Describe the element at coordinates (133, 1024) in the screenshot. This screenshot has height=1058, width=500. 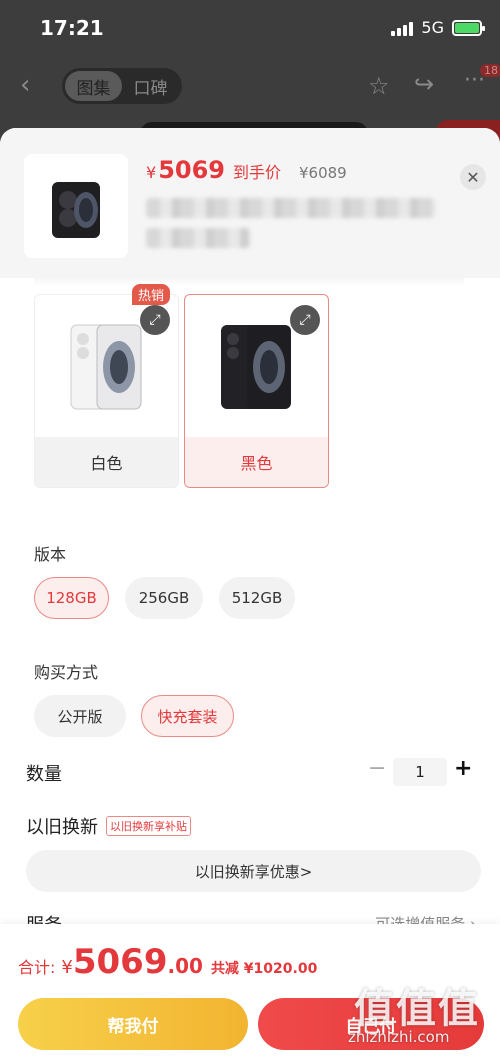
I see `help-pay-button: 帮我付` at that location.